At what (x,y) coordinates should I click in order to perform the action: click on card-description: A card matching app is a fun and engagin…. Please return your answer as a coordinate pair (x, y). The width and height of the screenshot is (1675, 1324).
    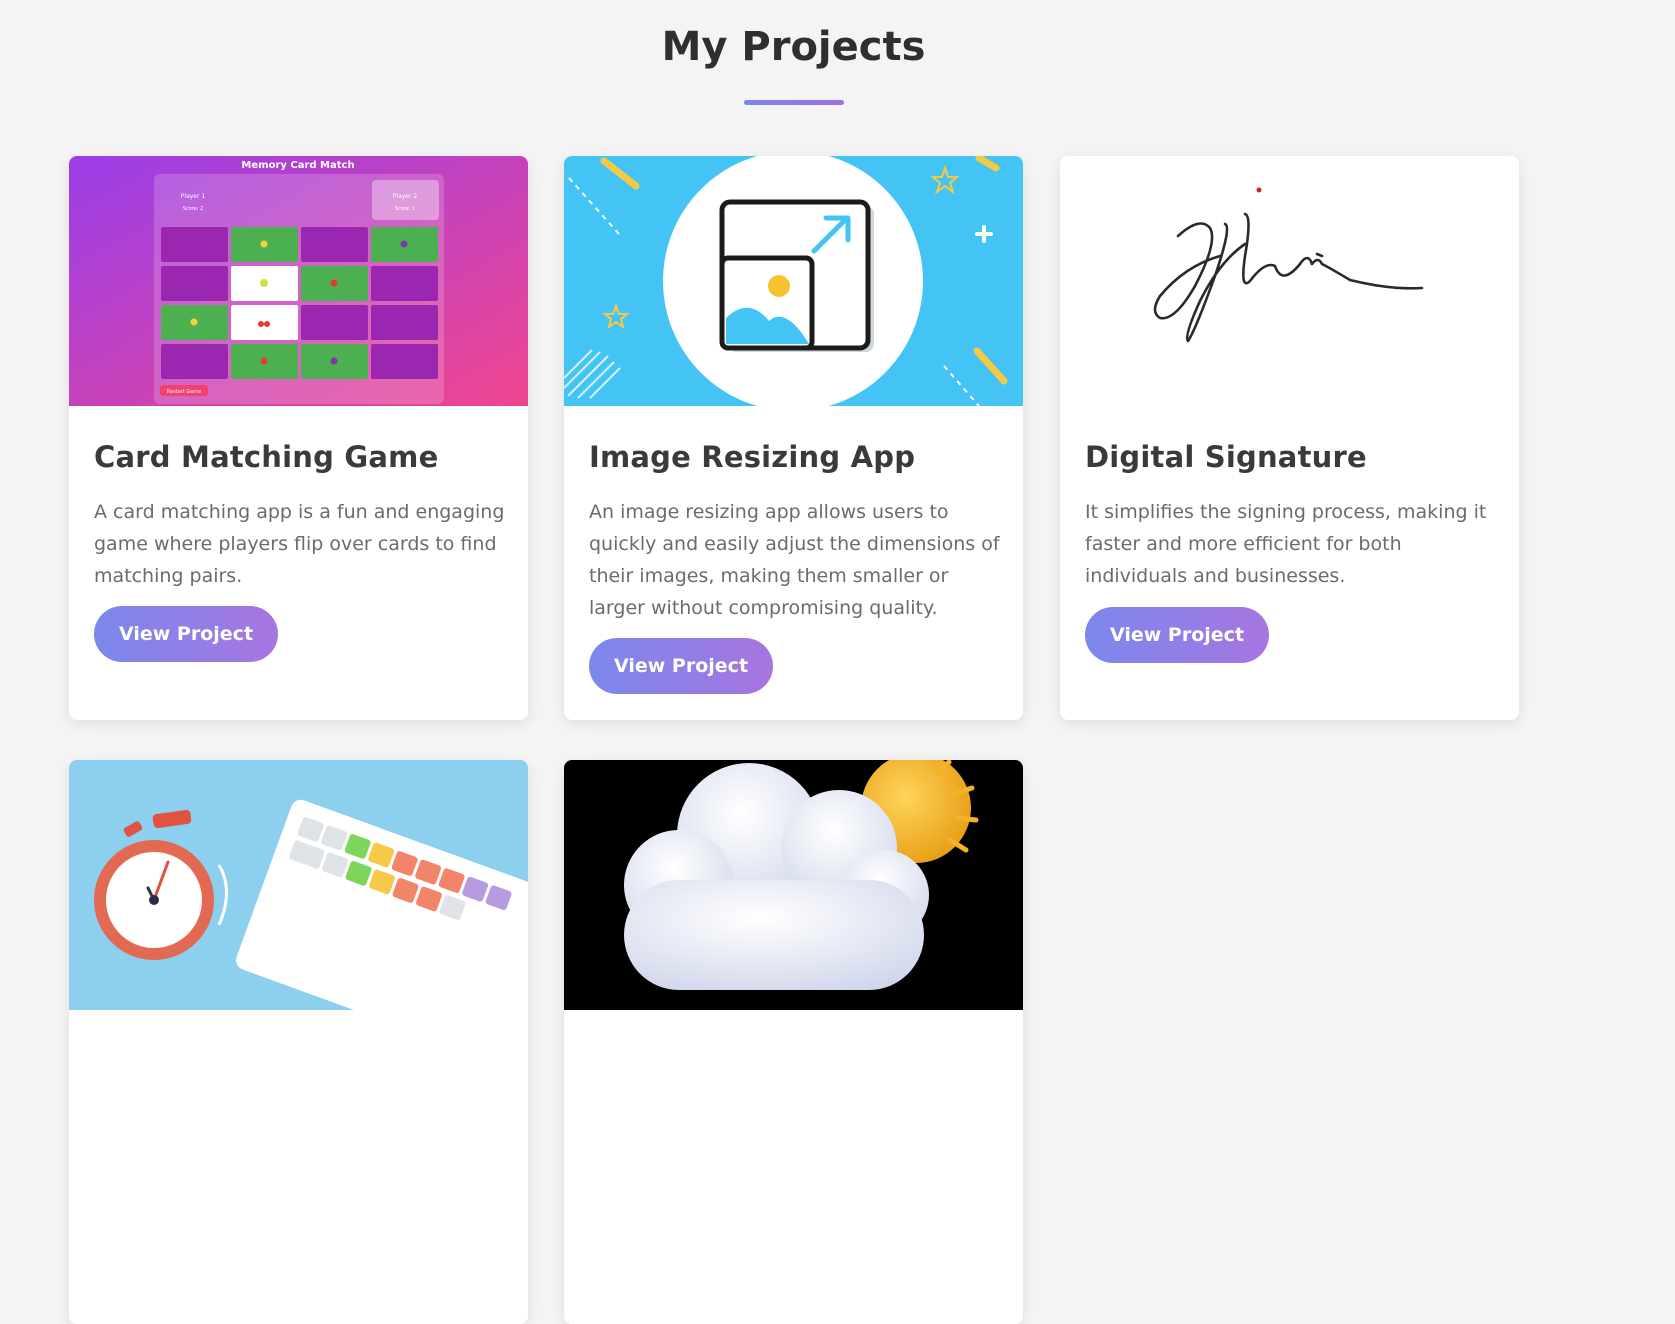
    Looking at the image, I should click on (299, 544).